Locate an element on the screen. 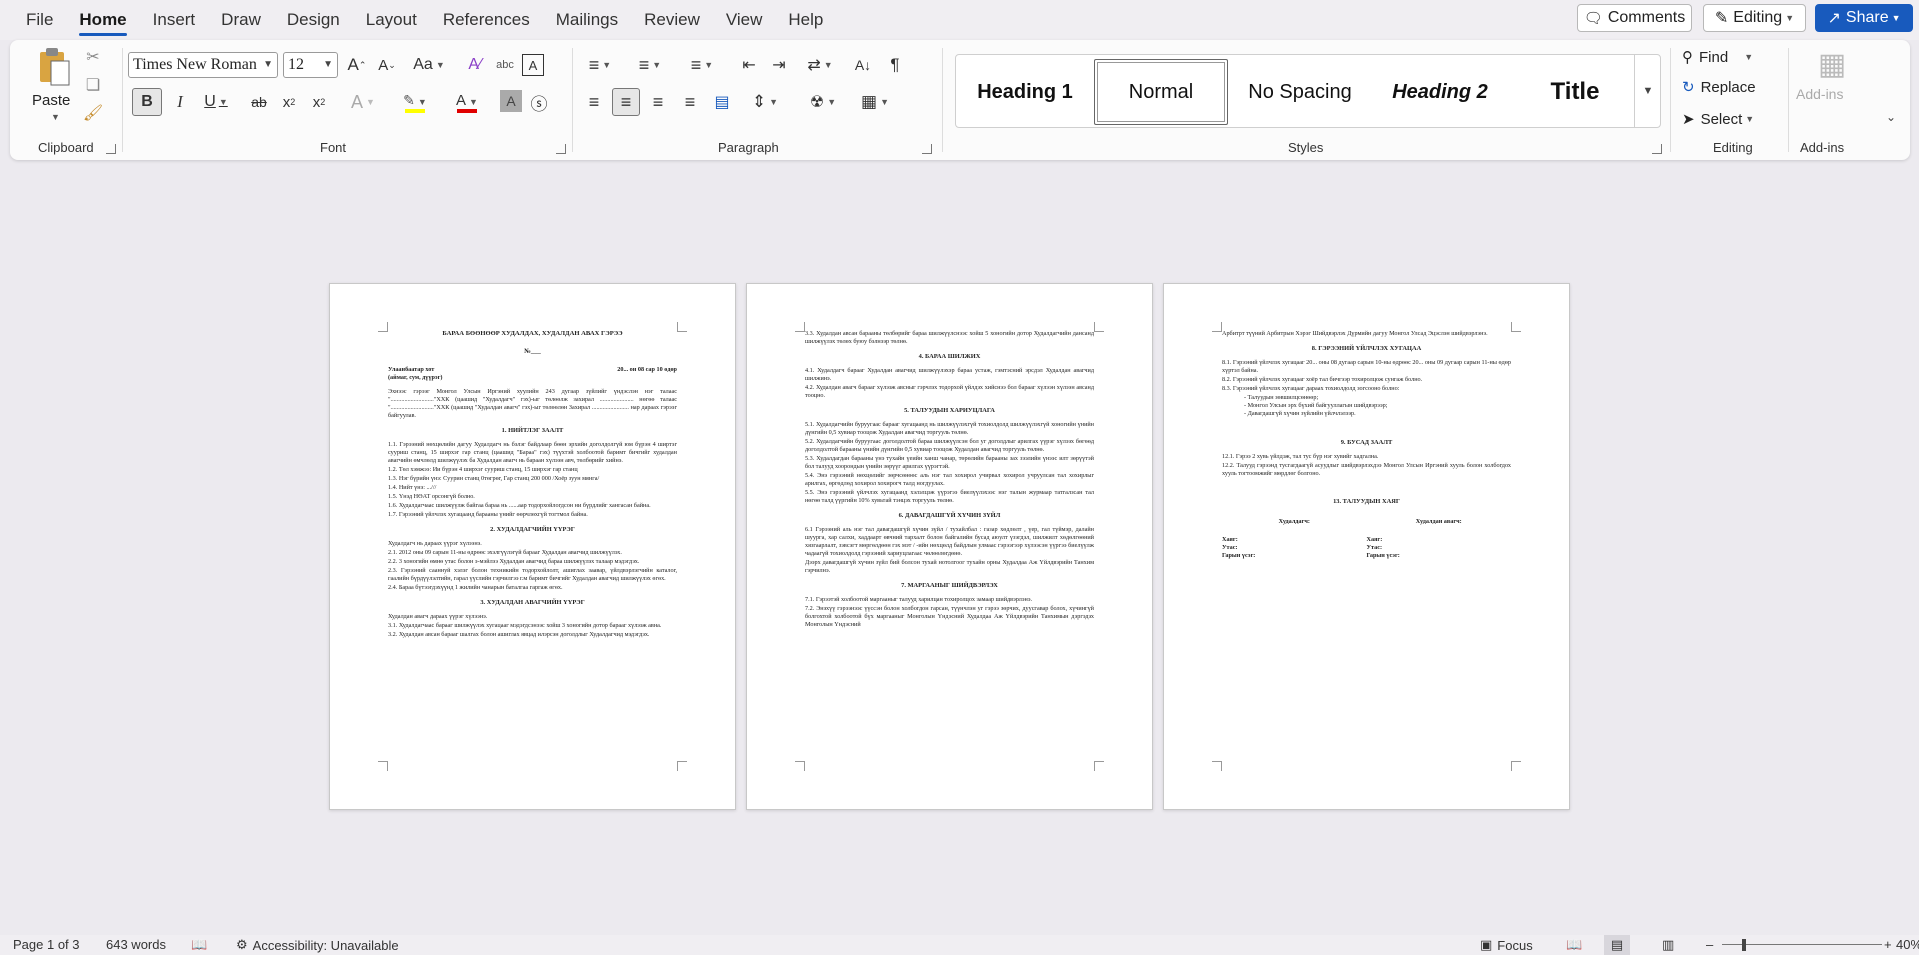 The width and height of the screenshot is (1919, 955). line-spacing-icon: ⇕ ▼ is located at coordinates (765, 102).